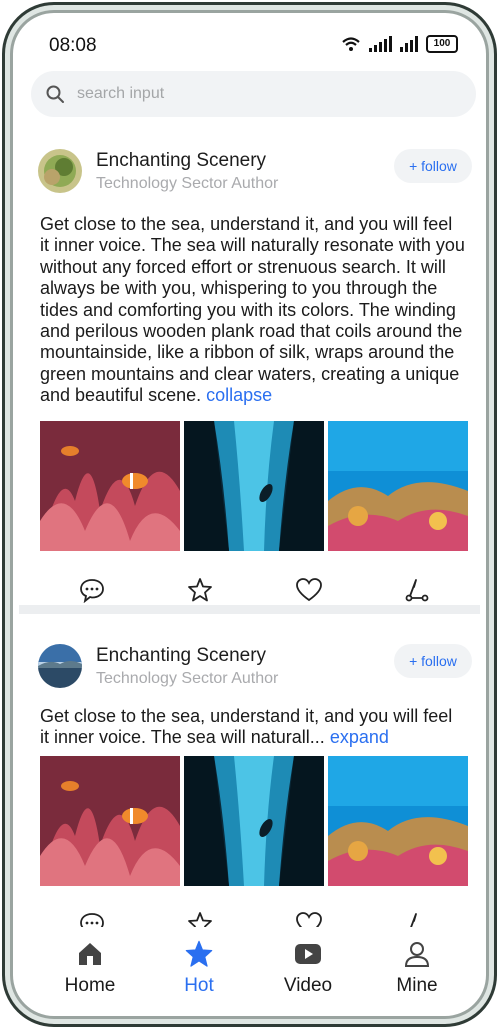 The width and height of the screenshot is (497, 1027). Describe the element at coordinates (90, 967) in the screenshot. I see `tab-home: Home` at that location.